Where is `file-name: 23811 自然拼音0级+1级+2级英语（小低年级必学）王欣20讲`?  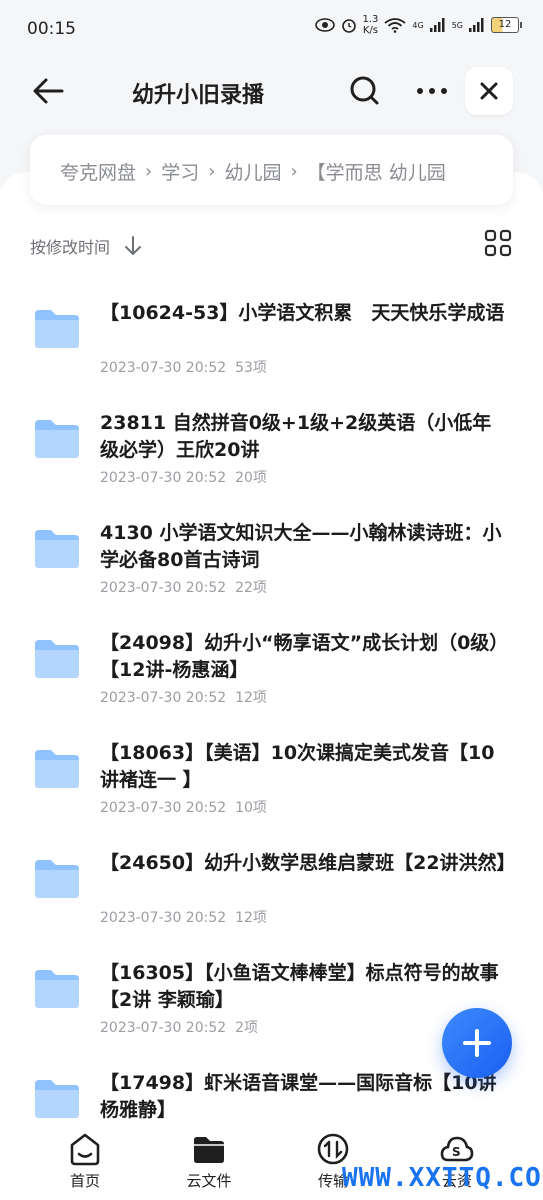
file-name: 23811 自然拼音0级+1级+2级英语（小低年级必学）王欣20讲 is located at coordinates (296, 436).